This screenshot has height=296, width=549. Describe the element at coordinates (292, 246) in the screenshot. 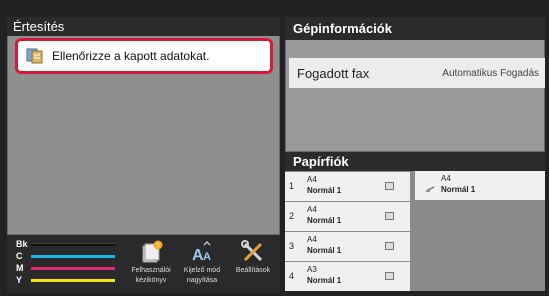

I see `tray-number: 3` at that location.